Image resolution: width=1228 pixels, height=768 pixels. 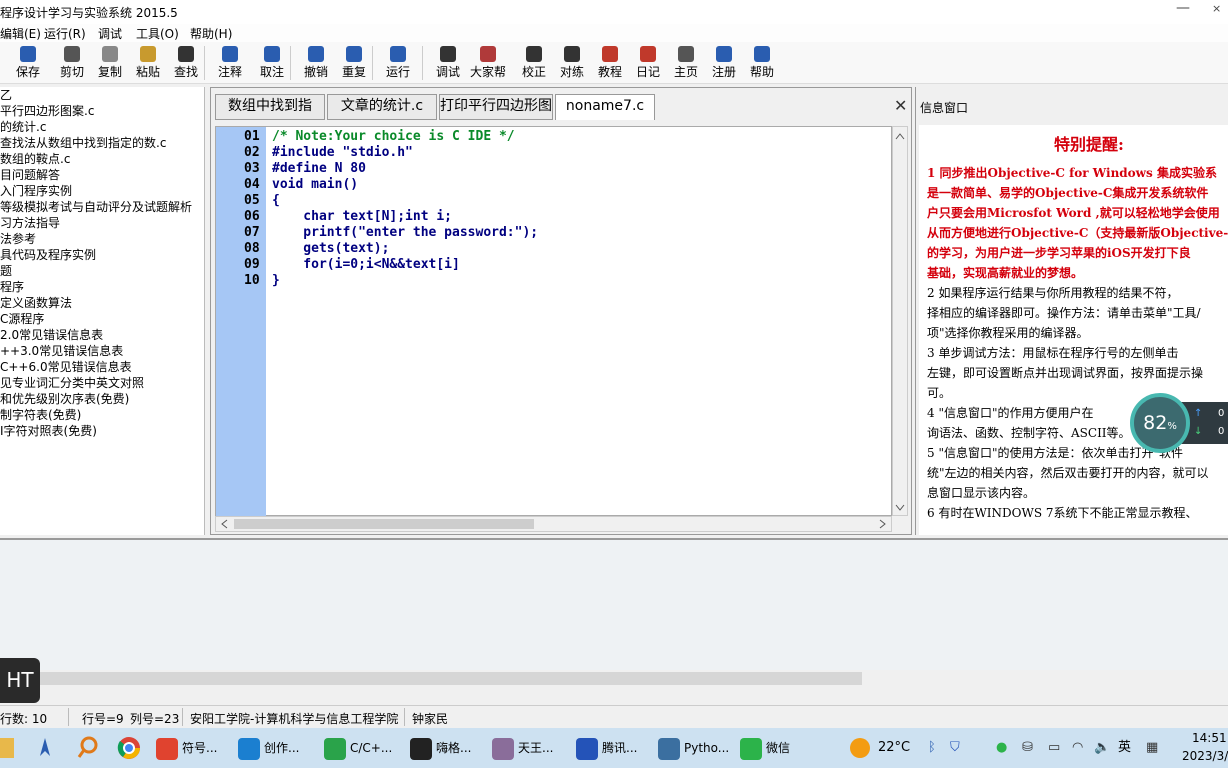 I want to click on wps-icon, so click(x=167, y=748).